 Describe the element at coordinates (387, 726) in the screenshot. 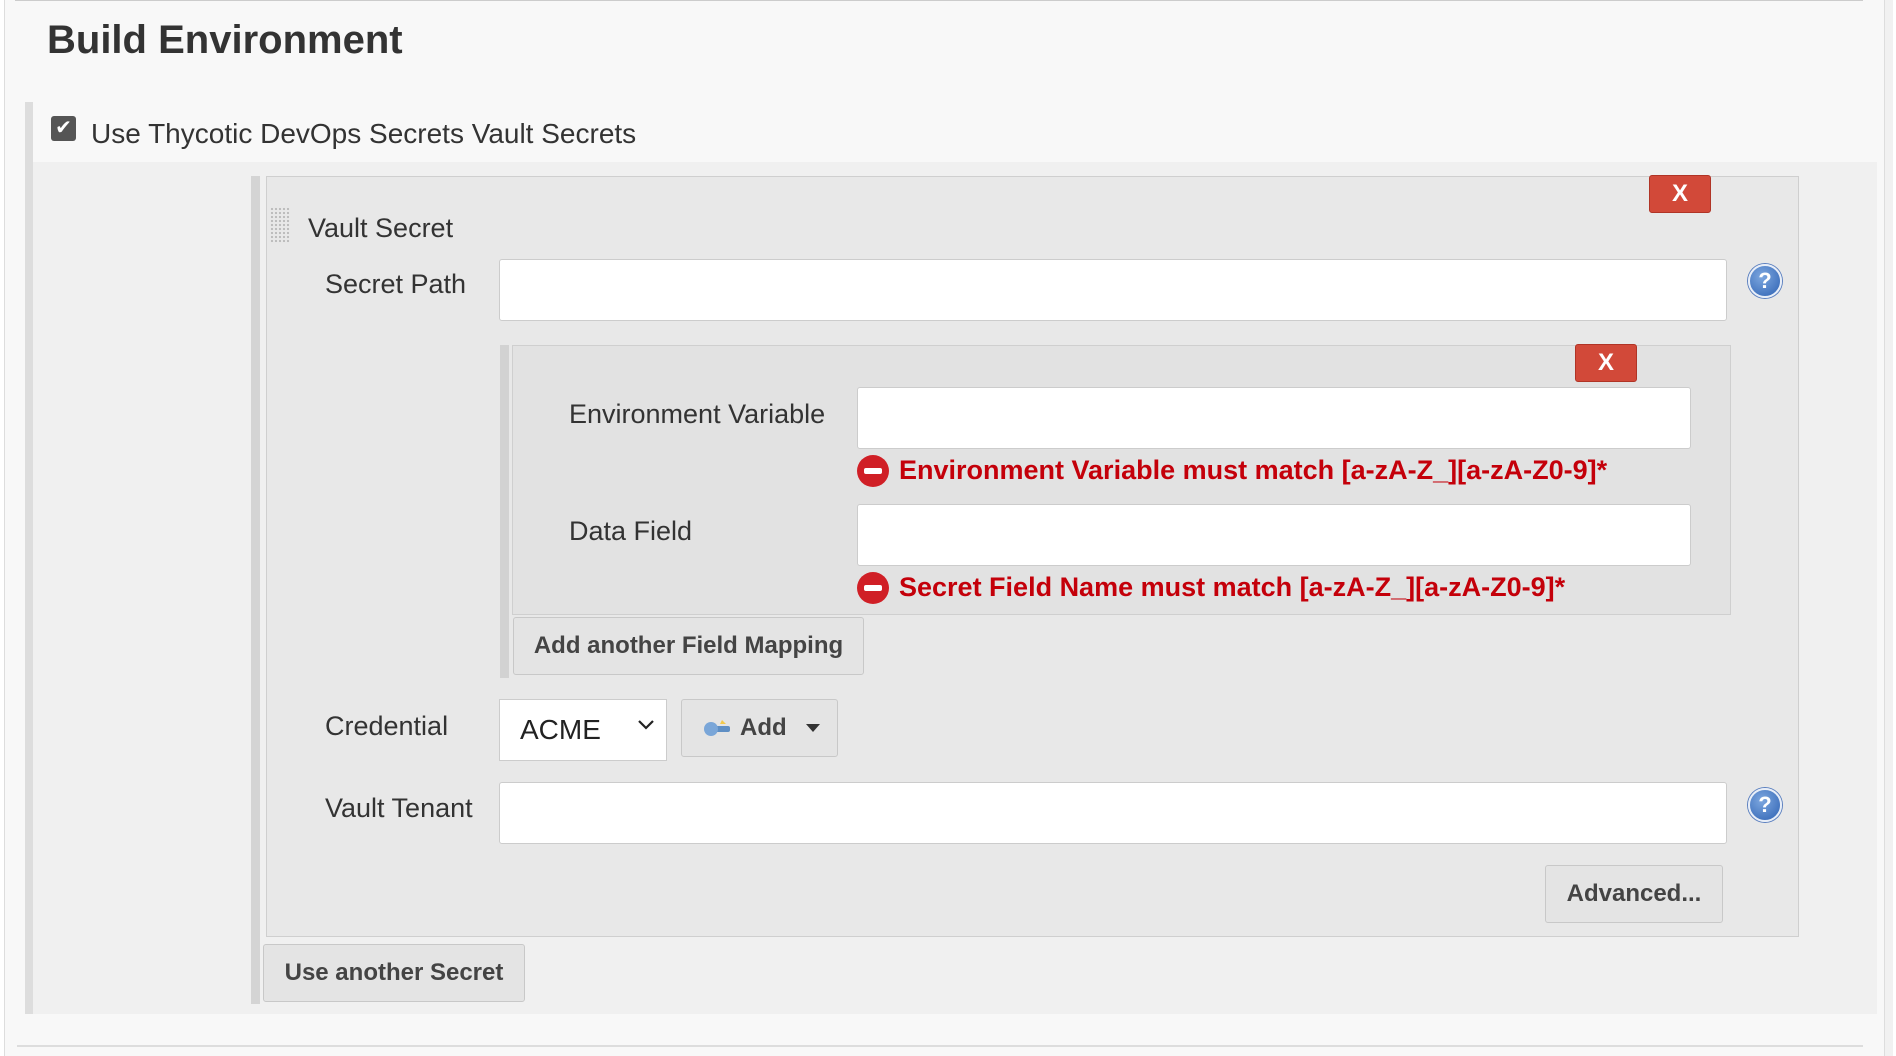

I see `credential-label: Credential` at that location.